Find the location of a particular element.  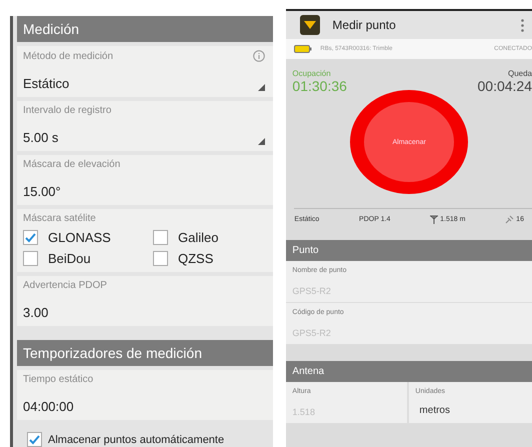

field-value: 5.00 s is located at coordinates (40, 137).